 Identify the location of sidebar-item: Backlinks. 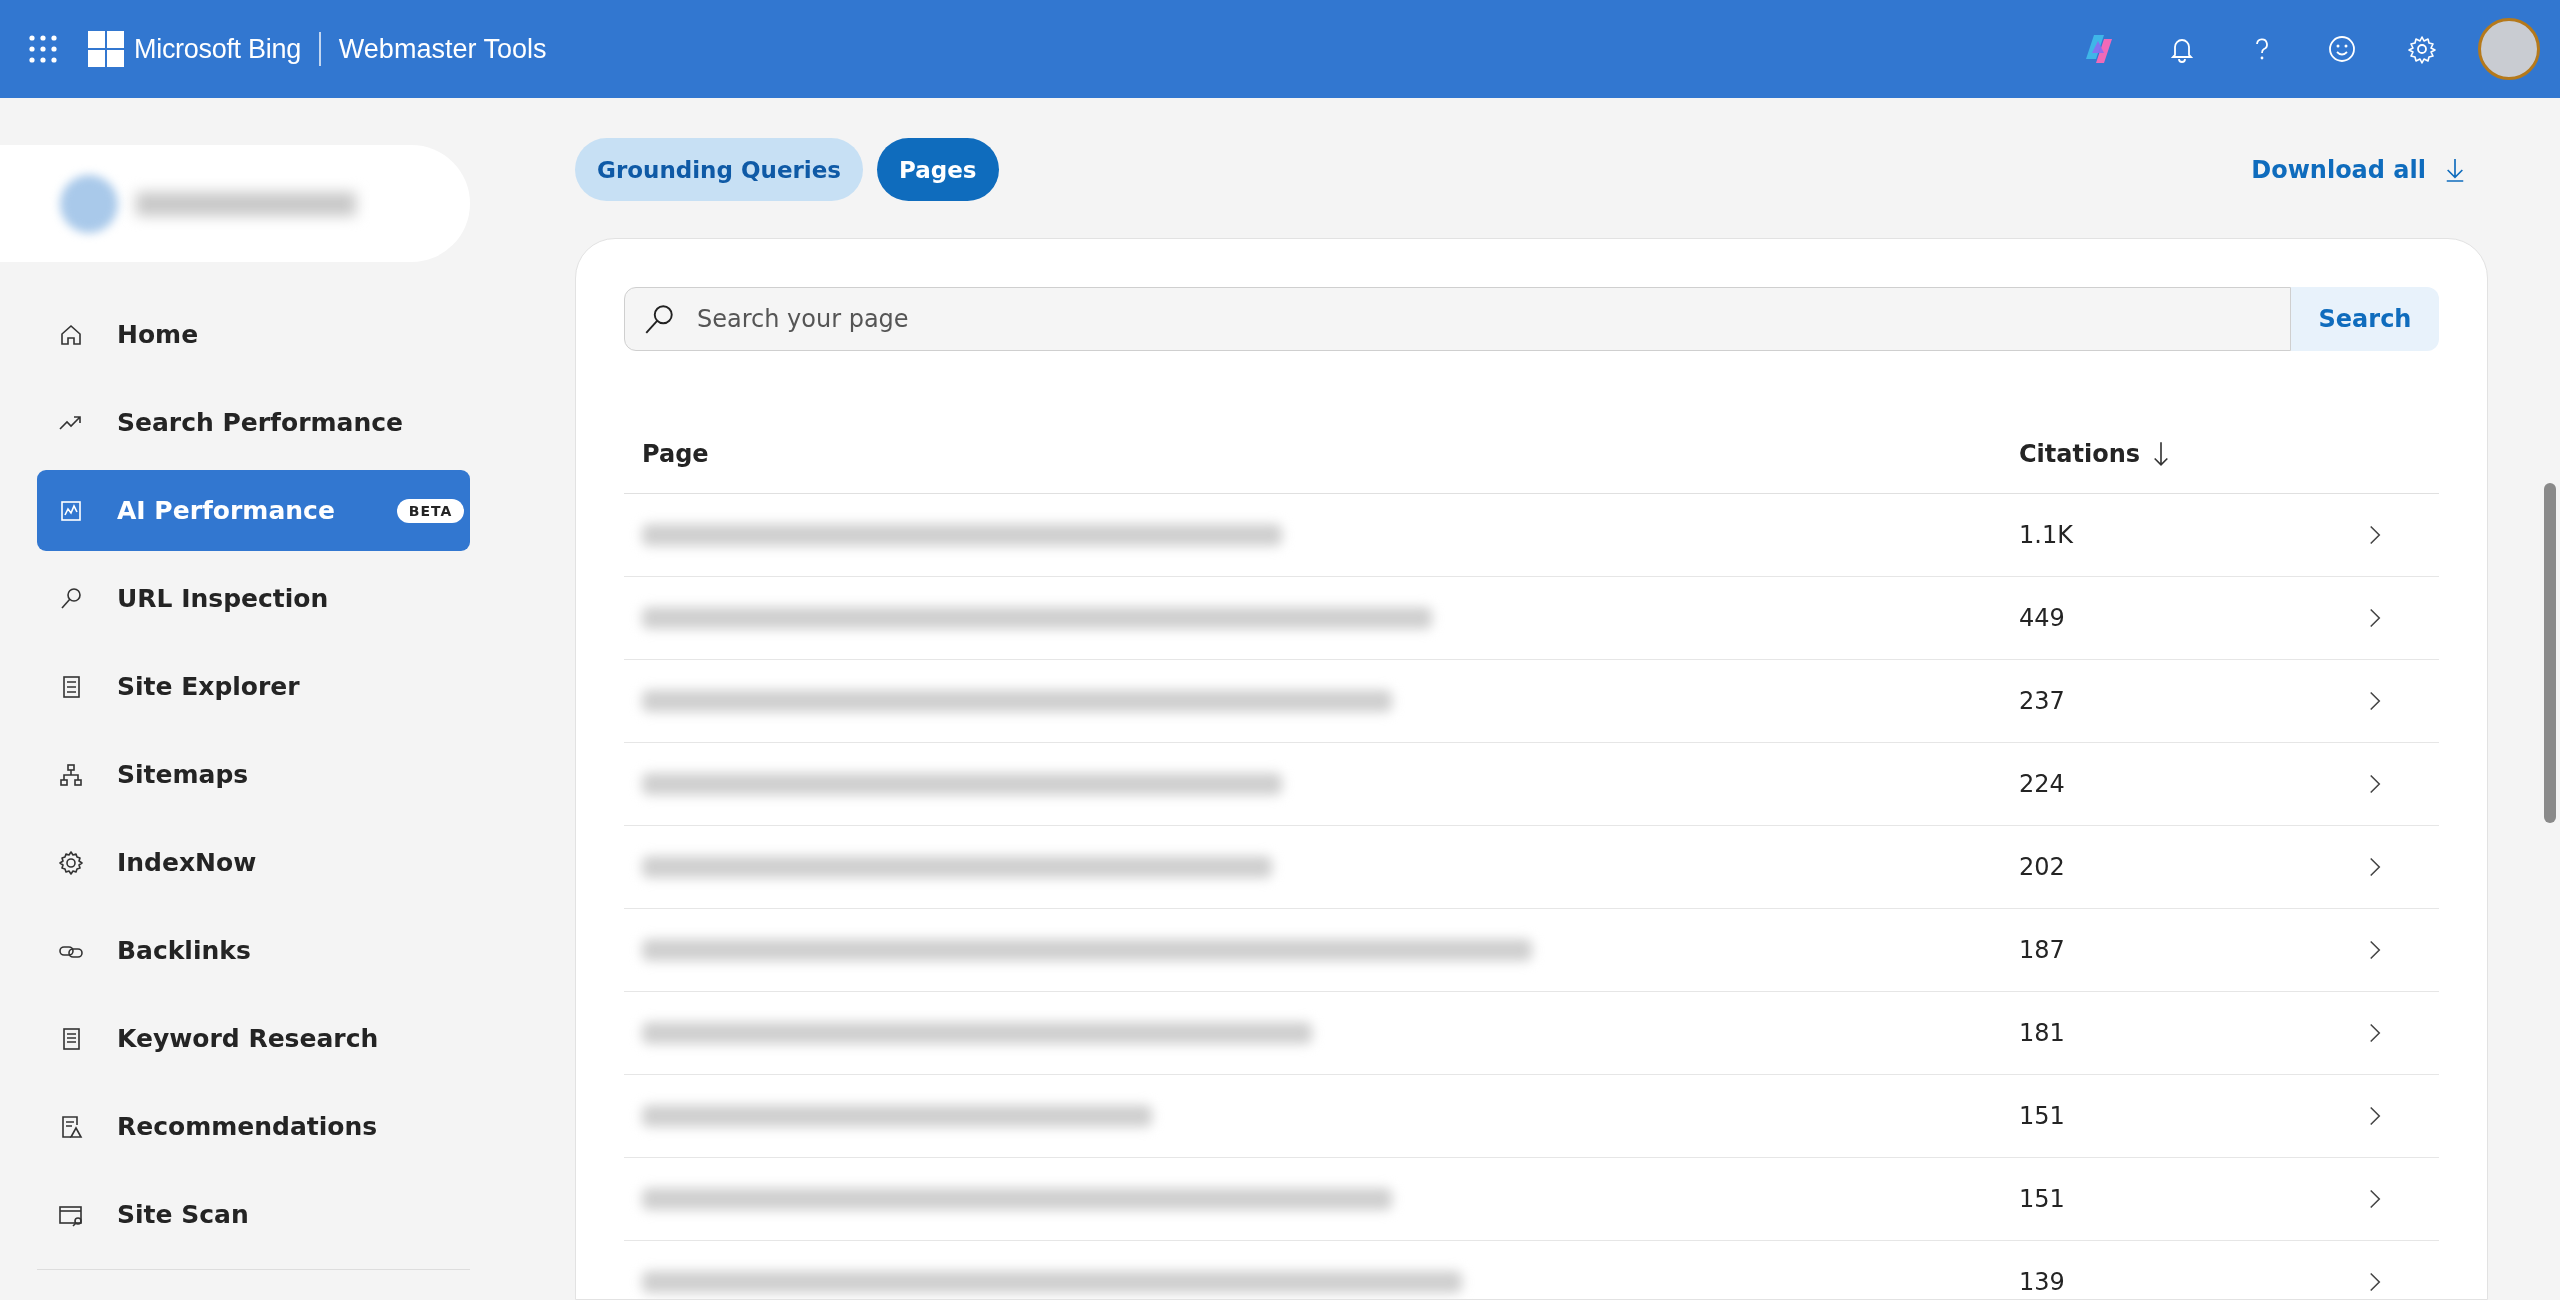
(253, 950).